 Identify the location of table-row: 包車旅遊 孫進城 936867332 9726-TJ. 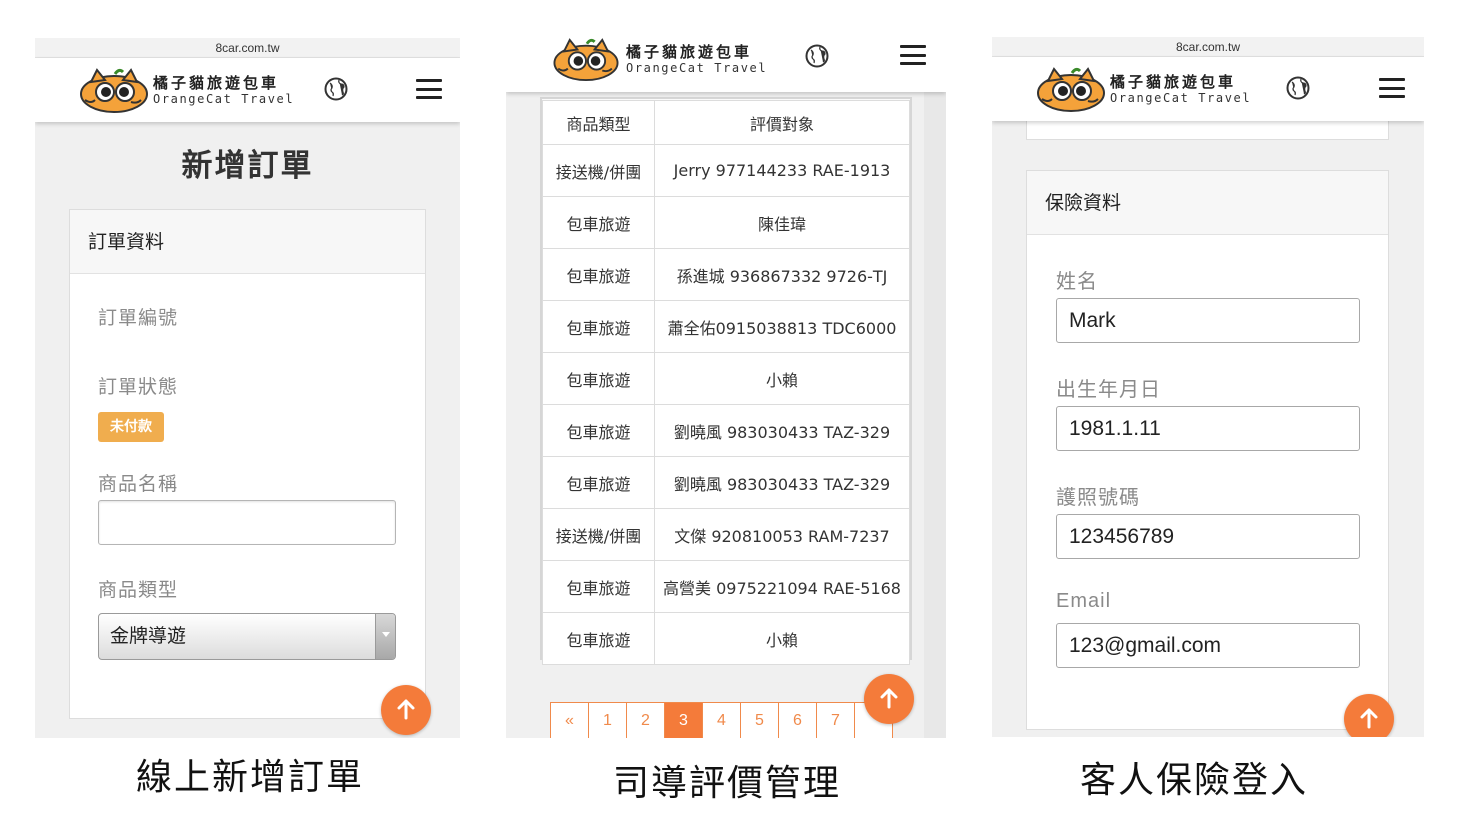
(726, 274).